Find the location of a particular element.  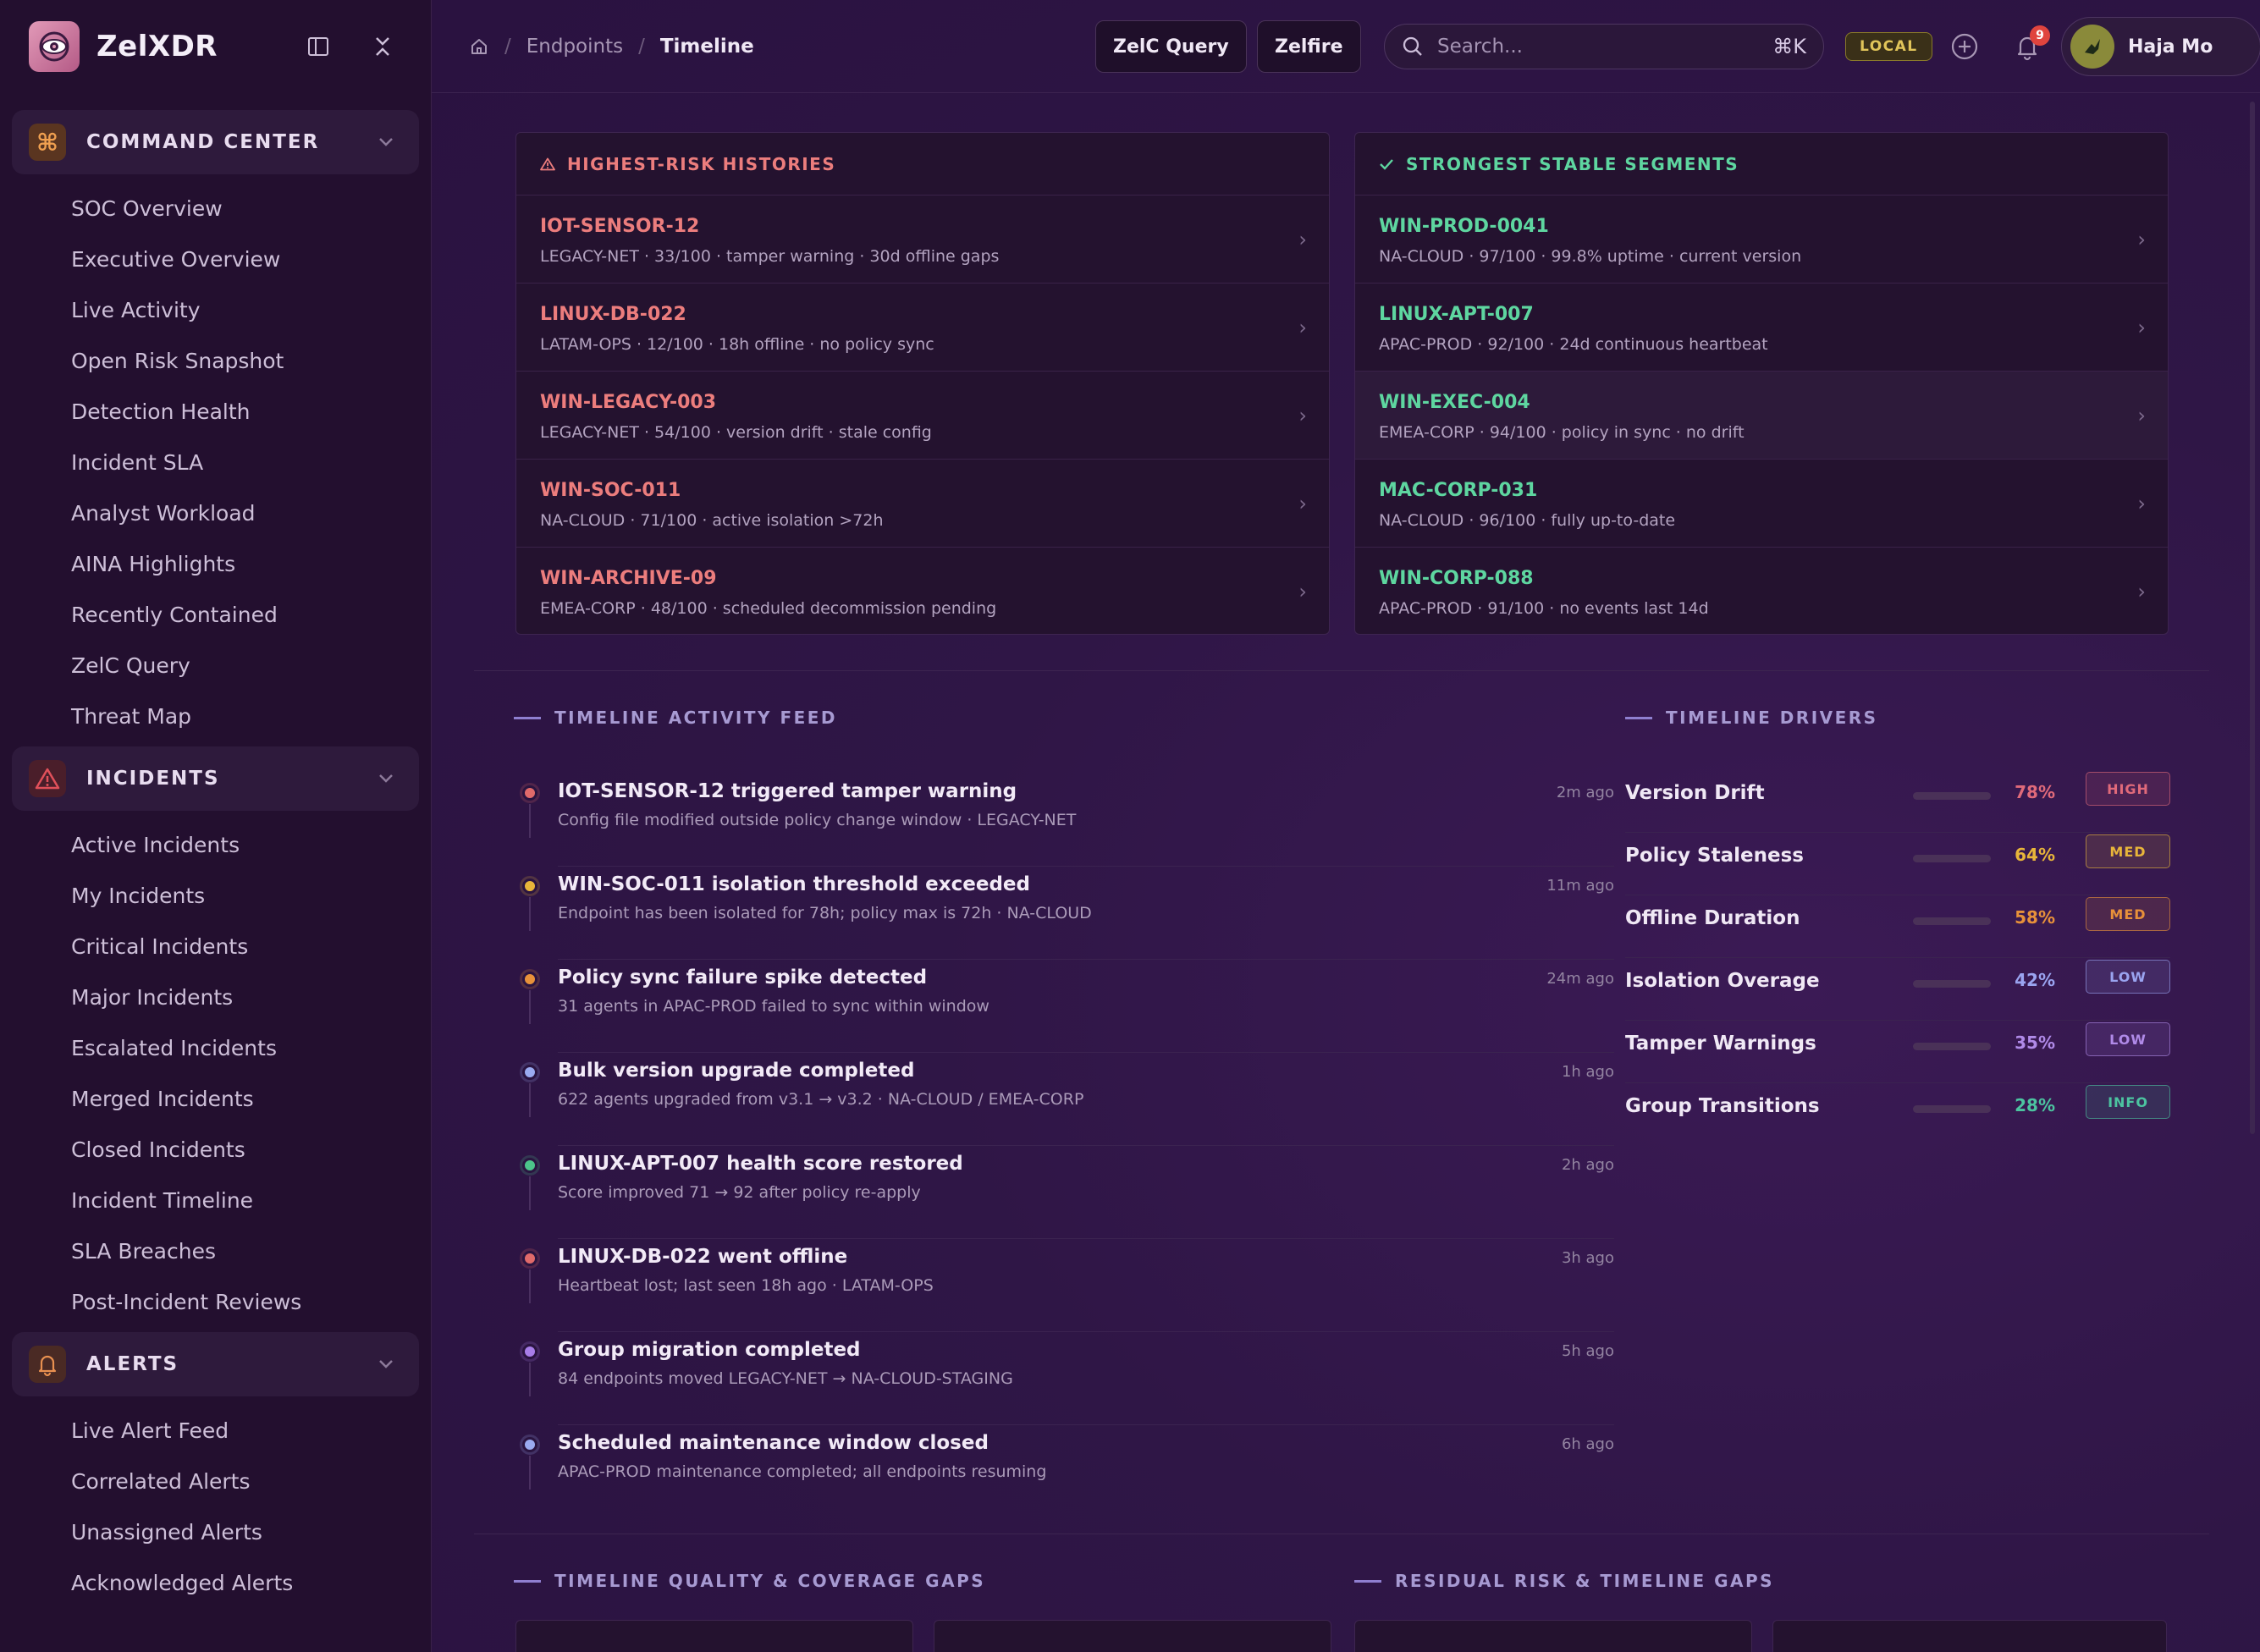

nav-item: ZelC Query is located at coordinates (215, 665).